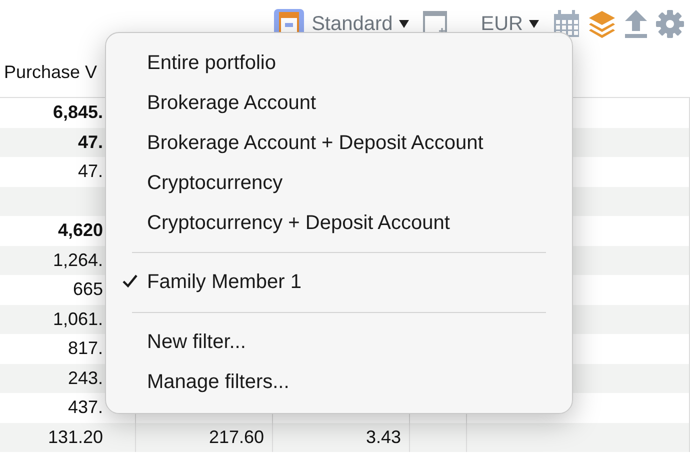  Describe the element at coordinates (339, 143) in the screenshot. I see `menu-item: Brokerage Account + Deposit Account` at that location.